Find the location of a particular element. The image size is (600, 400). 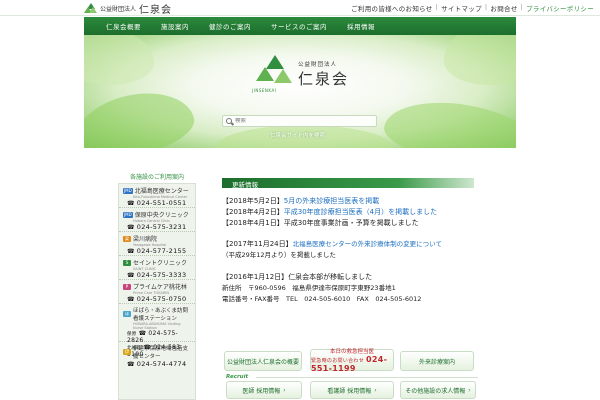

nav-item-services: サービスのご案内 is located at coordinates (299, 26).